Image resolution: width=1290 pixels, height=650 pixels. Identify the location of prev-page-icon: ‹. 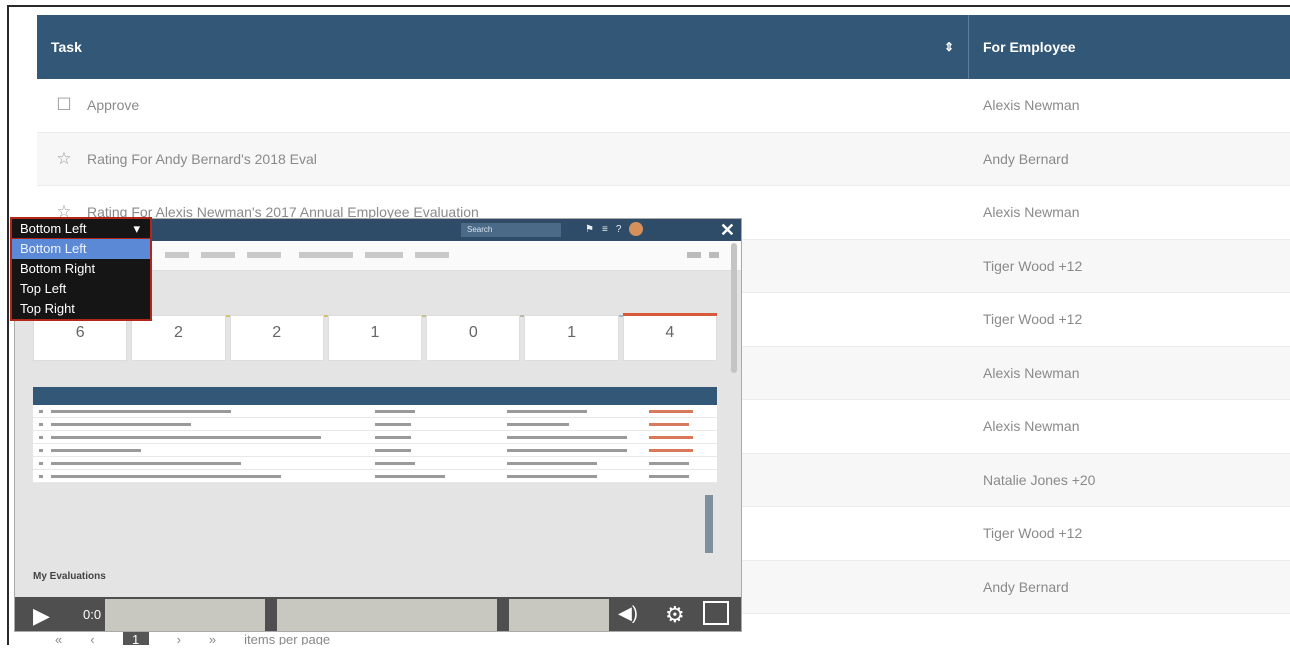
(92, 639).